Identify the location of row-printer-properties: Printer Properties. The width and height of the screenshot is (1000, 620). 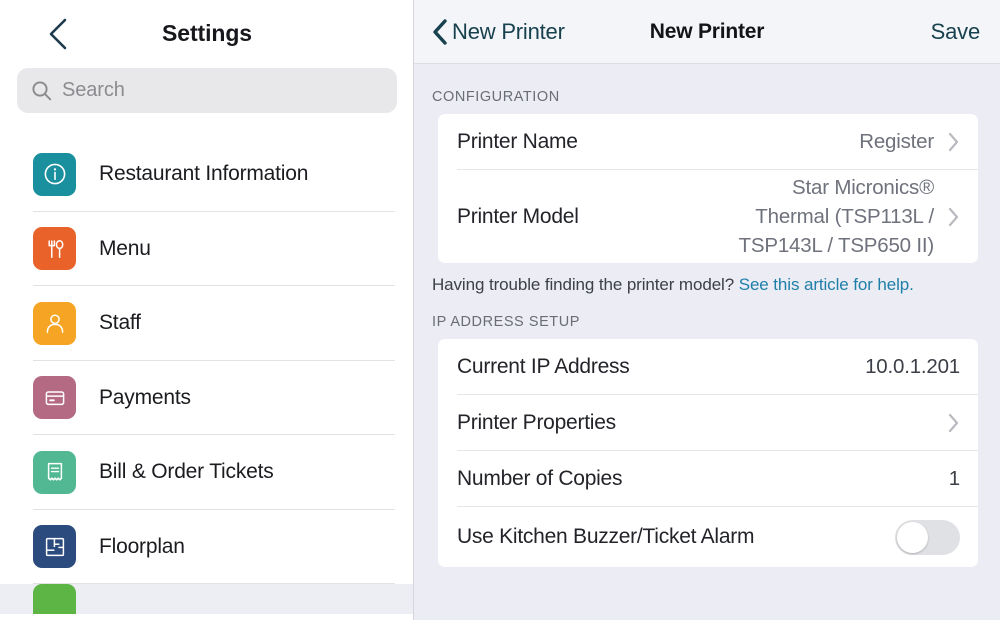
(708, 423).